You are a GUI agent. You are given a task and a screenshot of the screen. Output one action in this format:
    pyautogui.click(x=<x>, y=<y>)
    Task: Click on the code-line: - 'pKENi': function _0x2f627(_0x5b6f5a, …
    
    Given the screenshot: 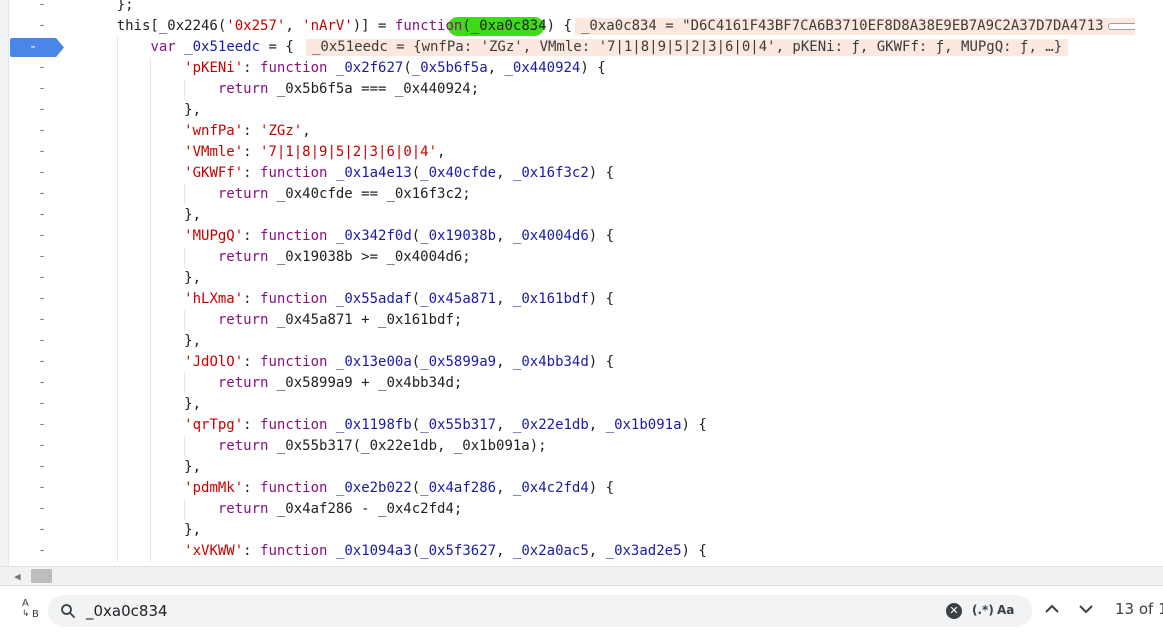 What is the action you would take?
    pyautogui.click(x=581, y=68)
    